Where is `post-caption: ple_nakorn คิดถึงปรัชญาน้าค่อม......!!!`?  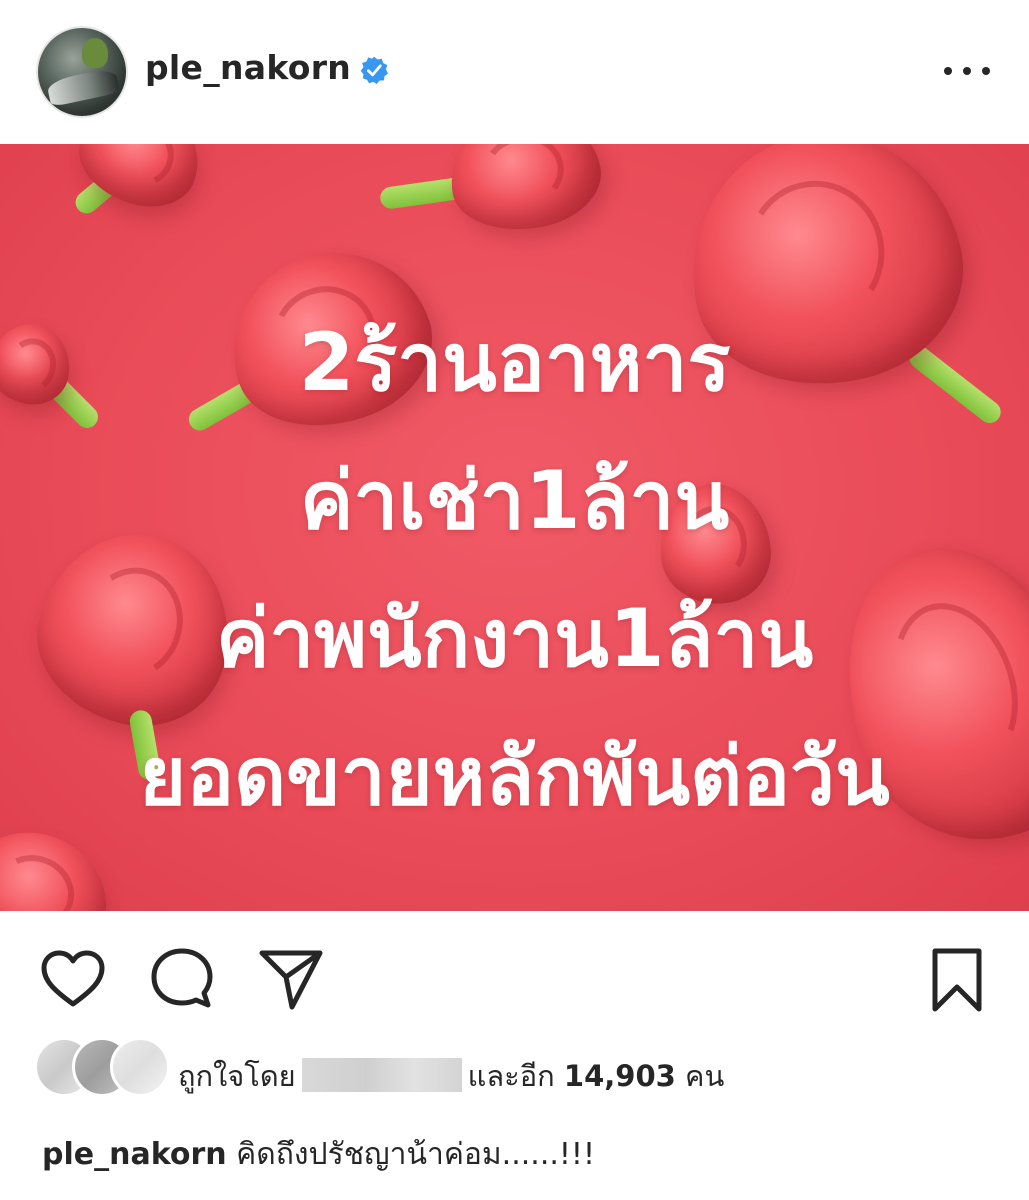 post-caption: ple_nakorn คิดถึงปรัชญาน้าค่อม......!!! is located at coordinates (318, 1154).